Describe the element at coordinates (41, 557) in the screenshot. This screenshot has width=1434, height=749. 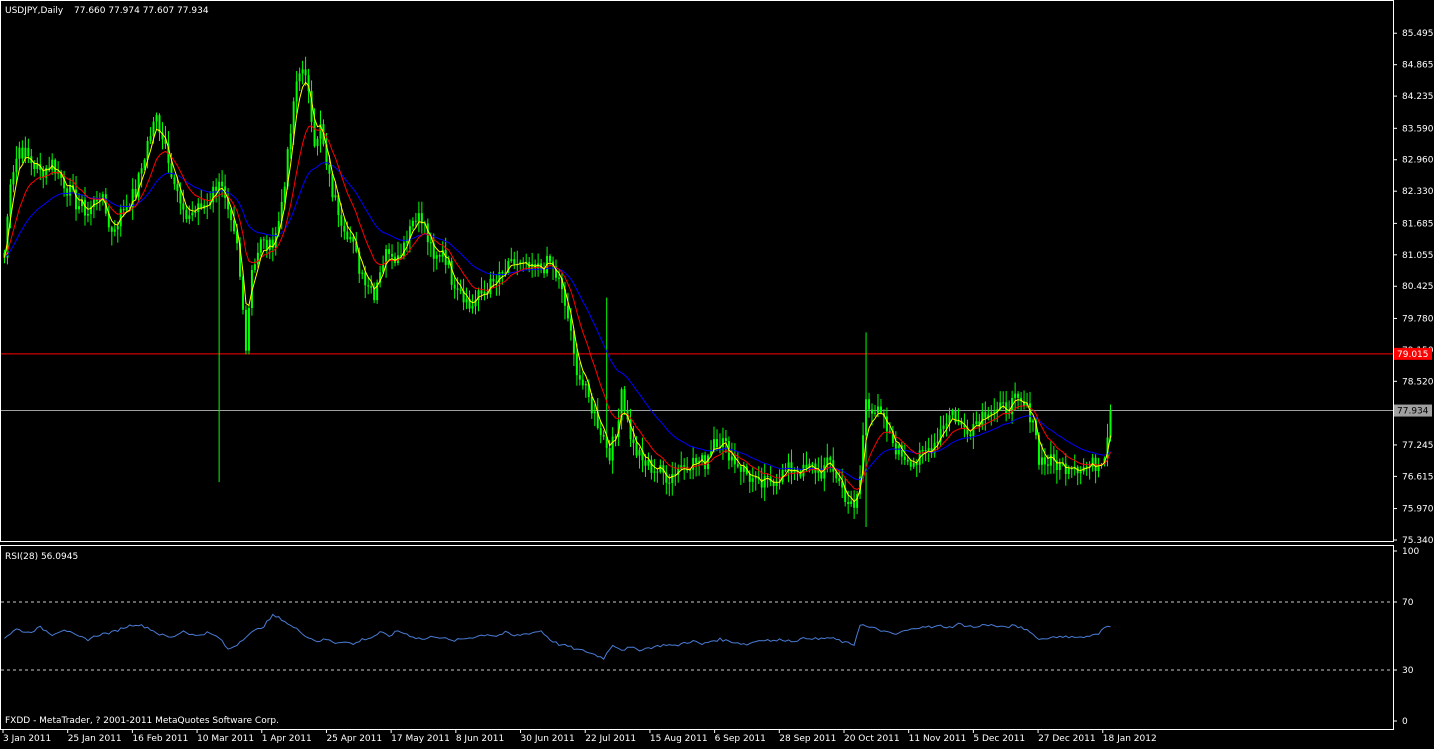
I see `rsi-title: RSI(28) 56.0945` at that location.